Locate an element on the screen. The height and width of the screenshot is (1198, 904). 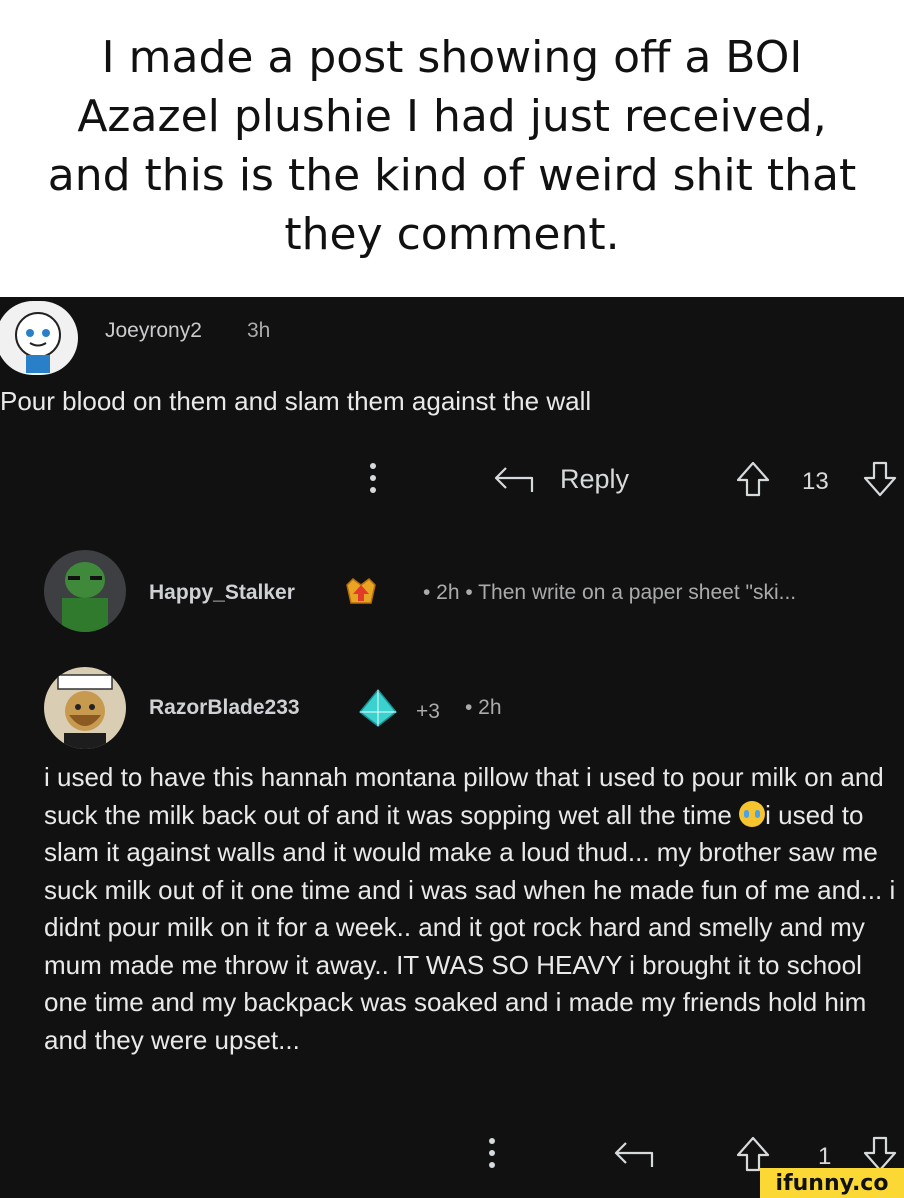
upvote-arrow-icon is located at coordinates (753, 479).